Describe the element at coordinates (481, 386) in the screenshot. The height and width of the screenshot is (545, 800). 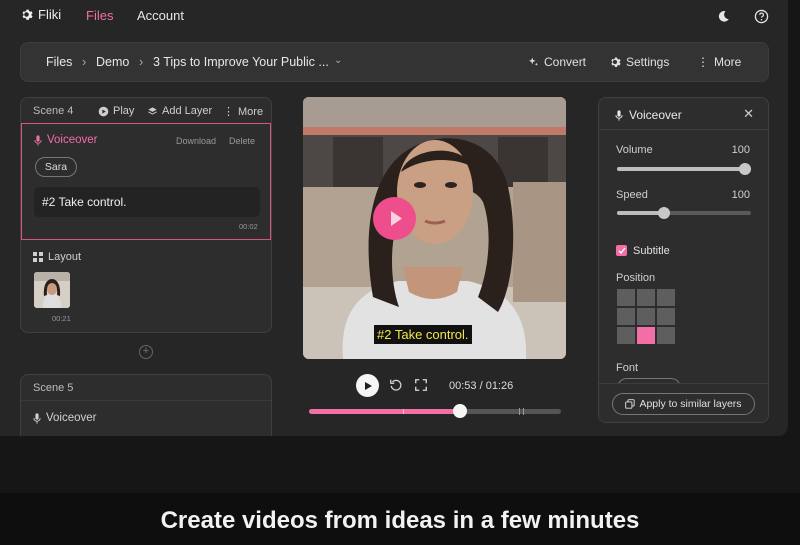
I see `playback-time: 00:53 / 01:26` at that location.